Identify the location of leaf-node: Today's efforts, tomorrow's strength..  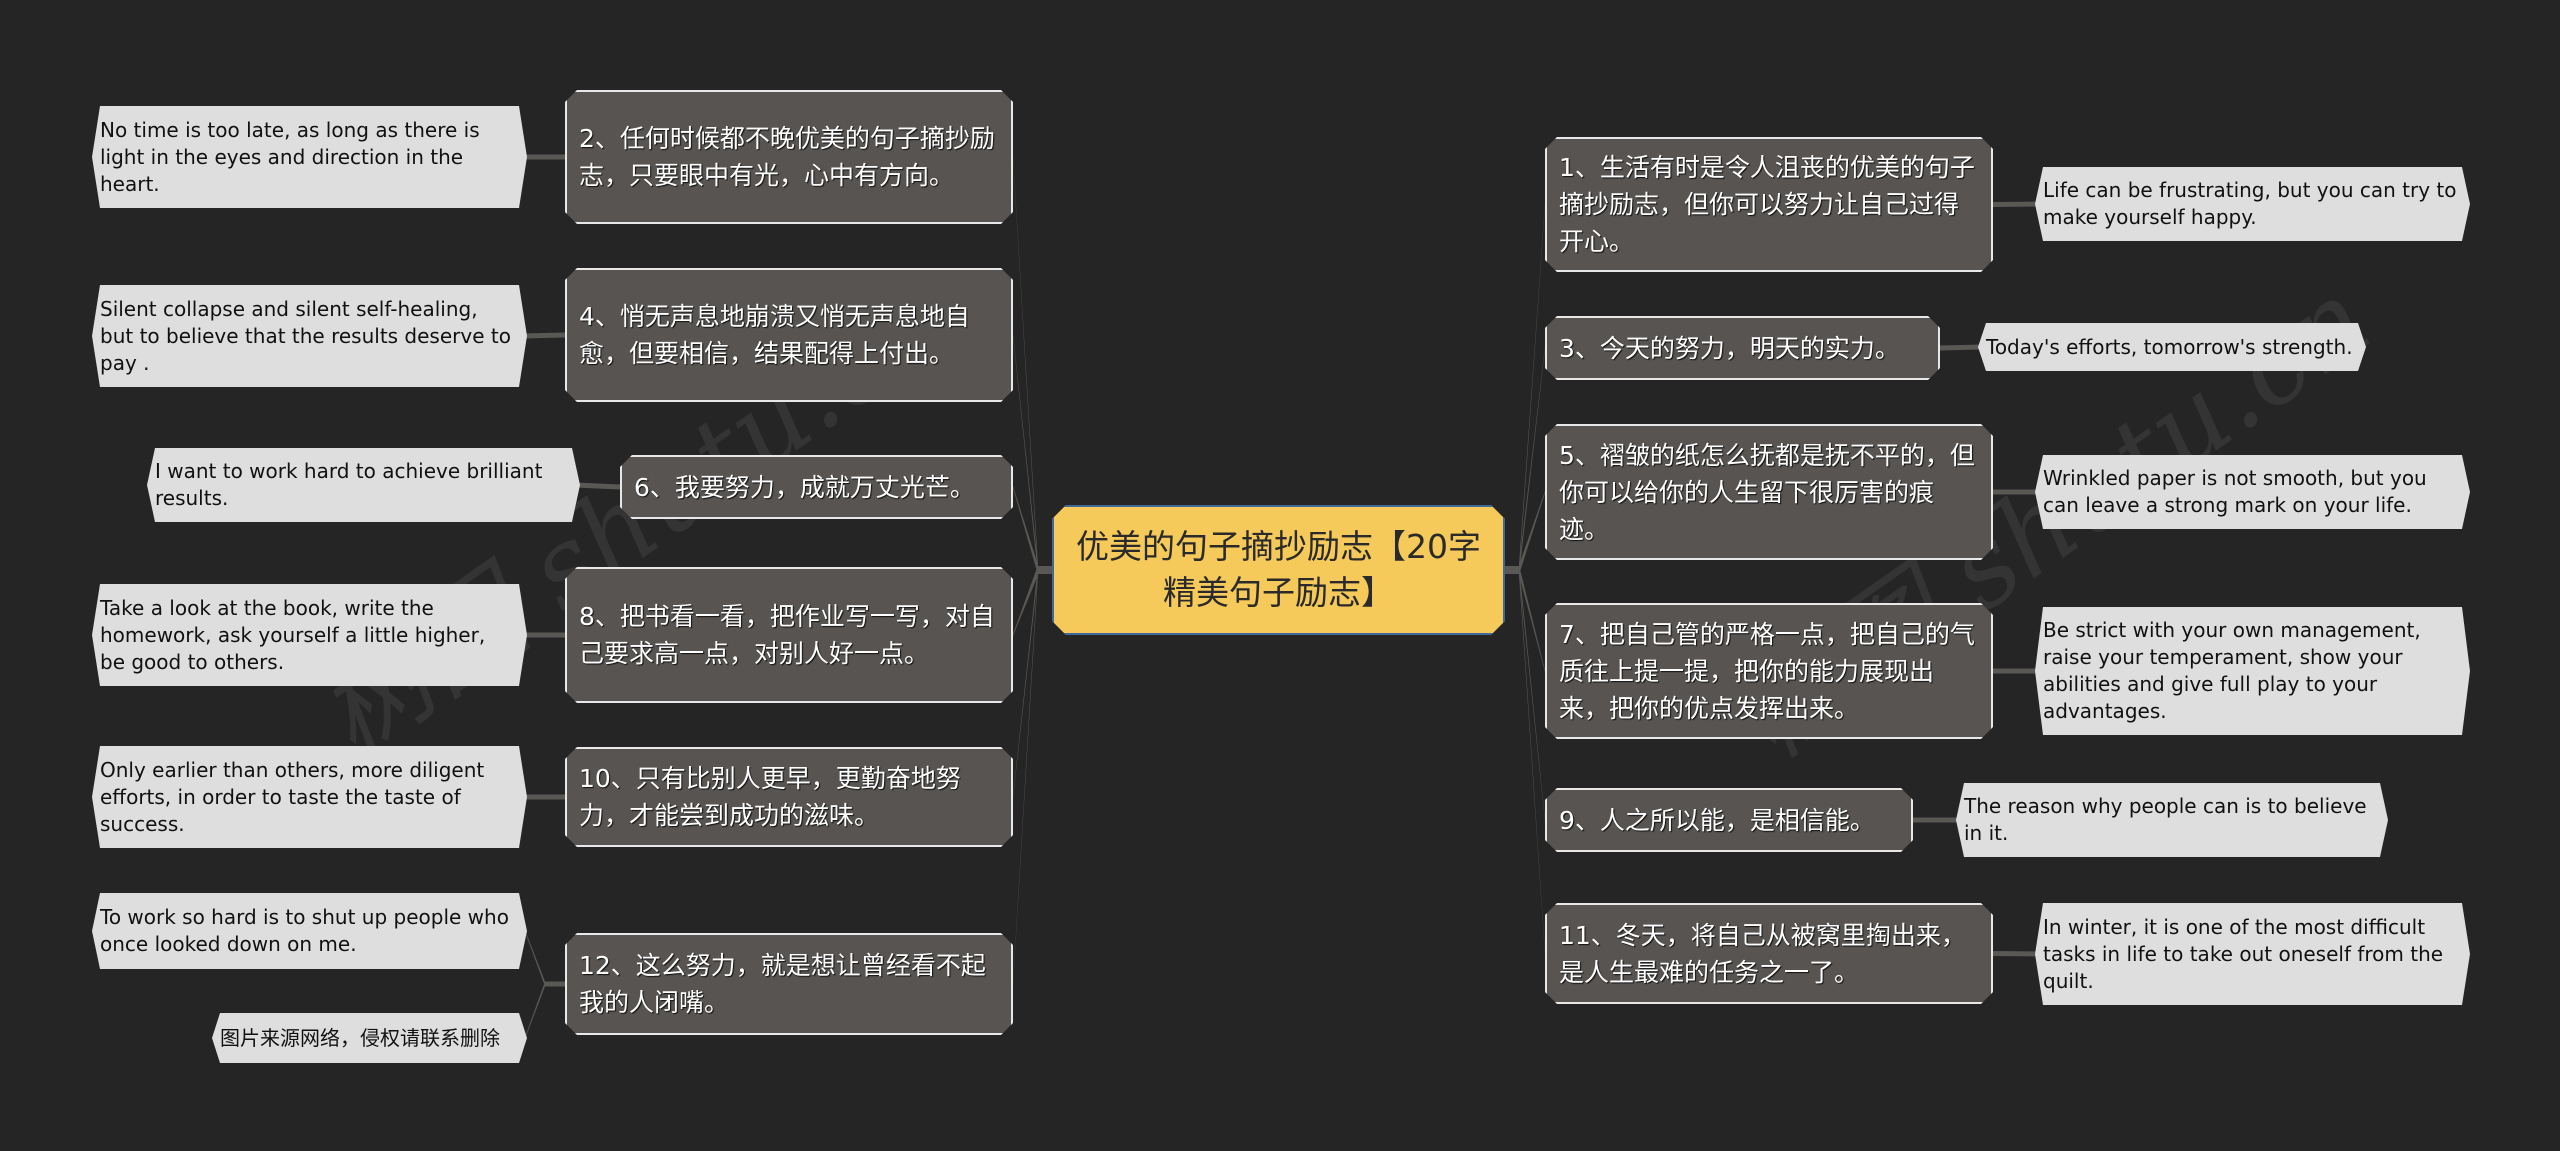
(2172, 347).